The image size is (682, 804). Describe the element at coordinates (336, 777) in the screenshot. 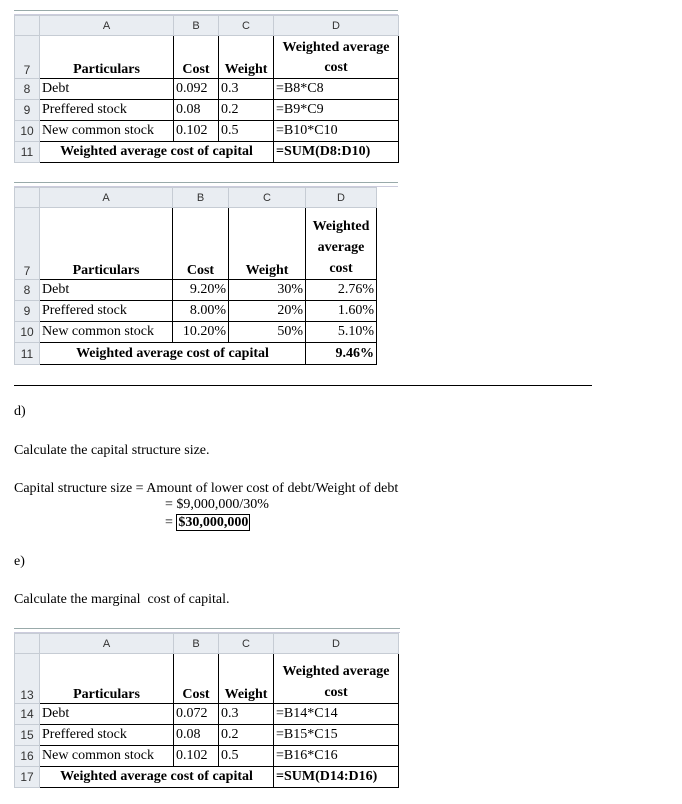

I see `total-value: =SUM(D14:D16)` at that location.